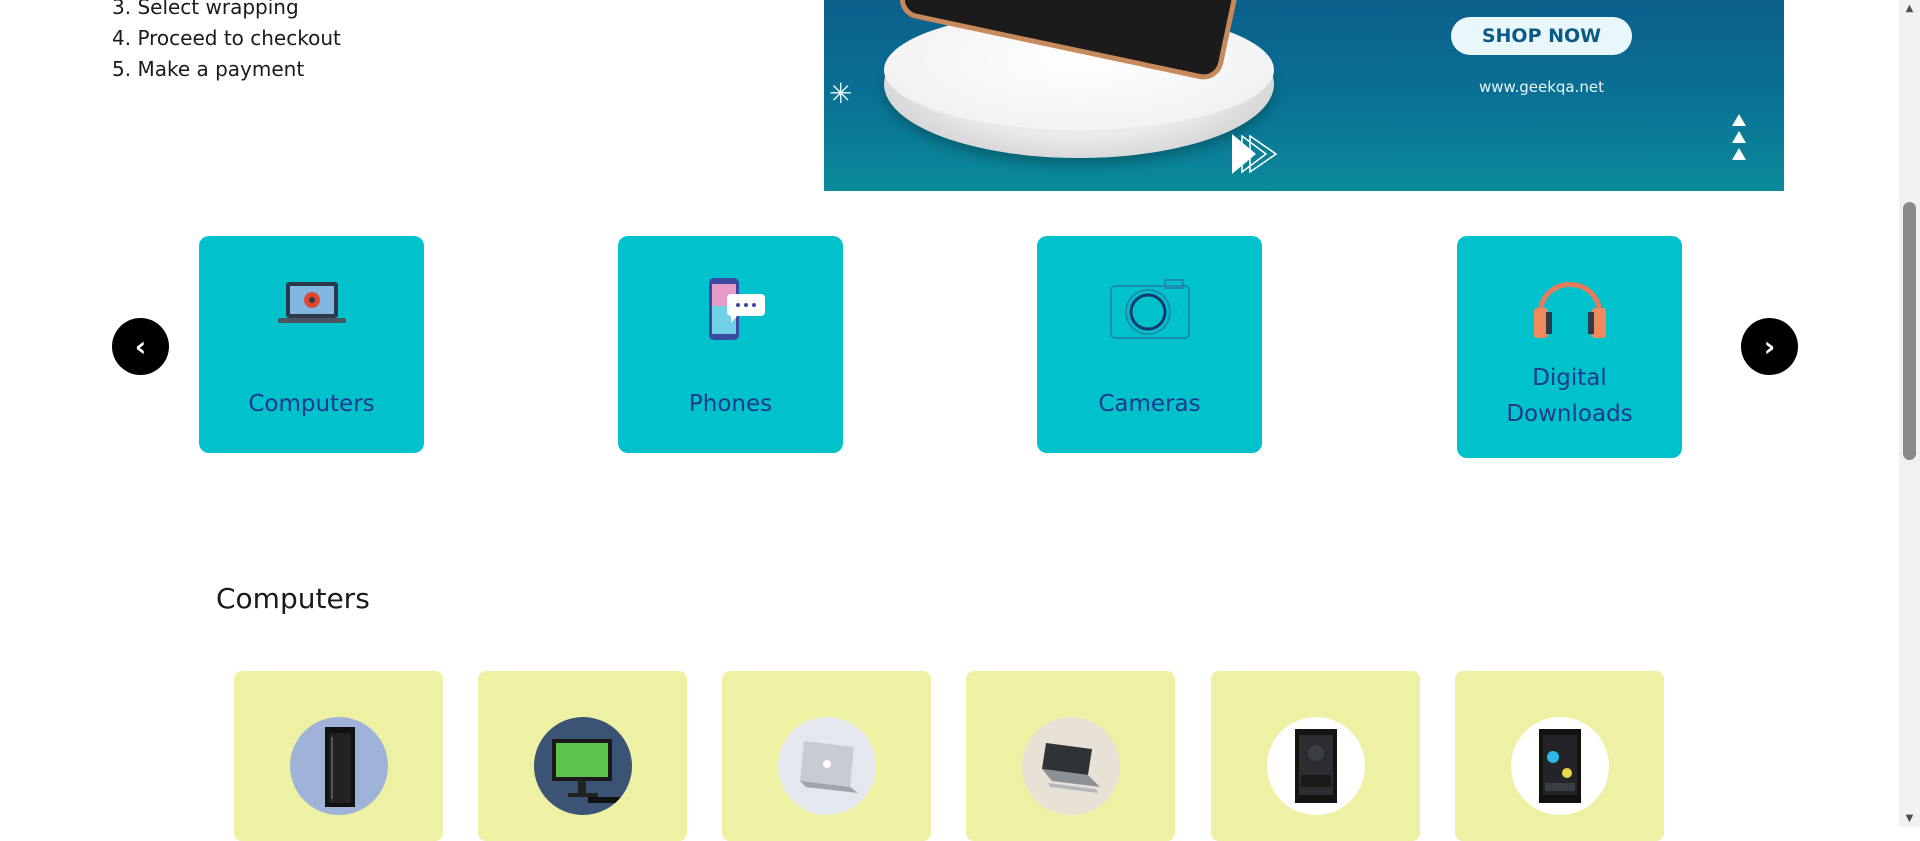 The height and width of the screenshot is (841, 1920). Describe the element at coordinates (730, 344) in the screenshot. I see `category-card-phones: Phones` at that location.